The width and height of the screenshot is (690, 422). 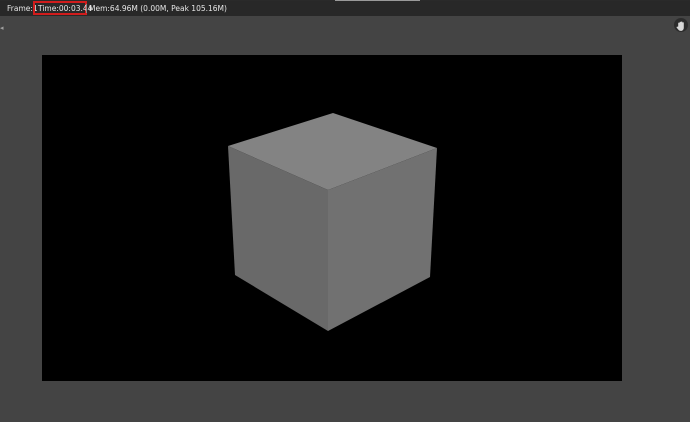 What do you see at coordinates (2, 28) in the screenshot?
I see `scroll-handle-icon: ◂` at bounding box center [2, 28].